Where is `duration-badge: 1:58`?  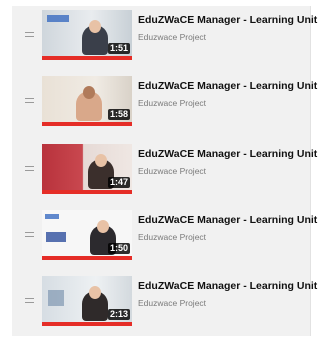
duration-badge: 1:58 is located at coordinates (118, 114).